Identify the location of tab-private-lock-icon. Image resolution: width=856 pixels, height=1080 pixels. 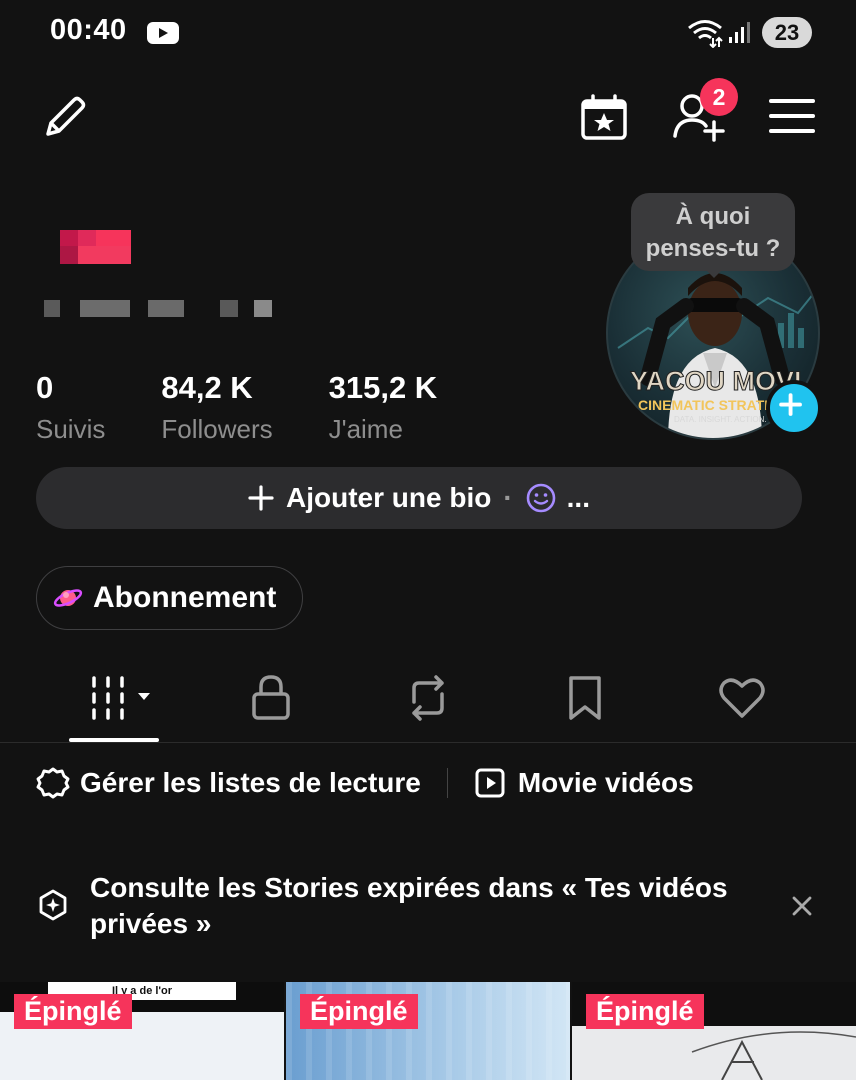
(271, 698).